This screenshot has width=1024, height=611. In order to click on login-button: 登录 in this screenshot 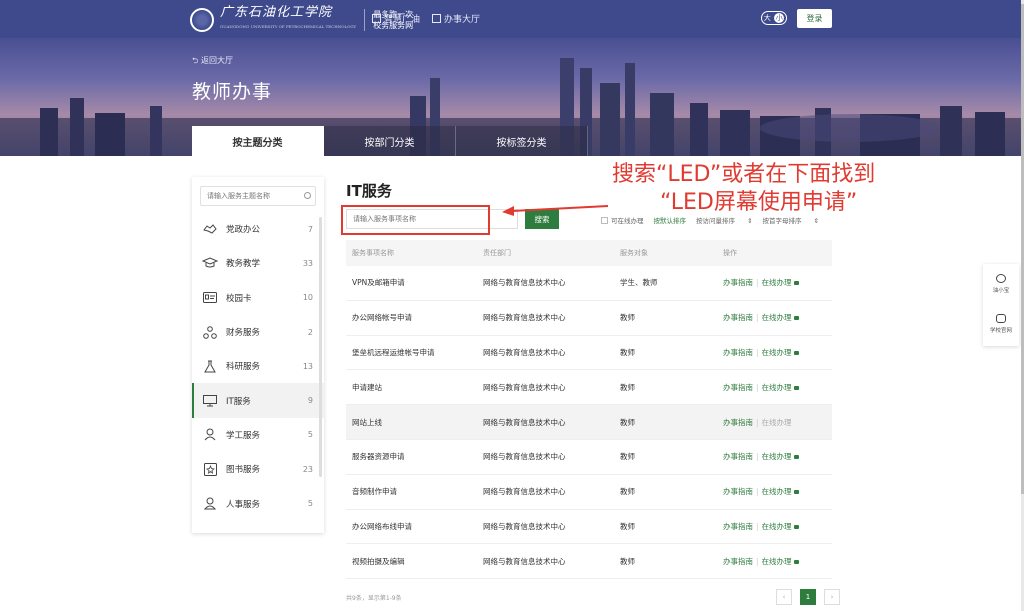, I will do `click(814, 18)`.